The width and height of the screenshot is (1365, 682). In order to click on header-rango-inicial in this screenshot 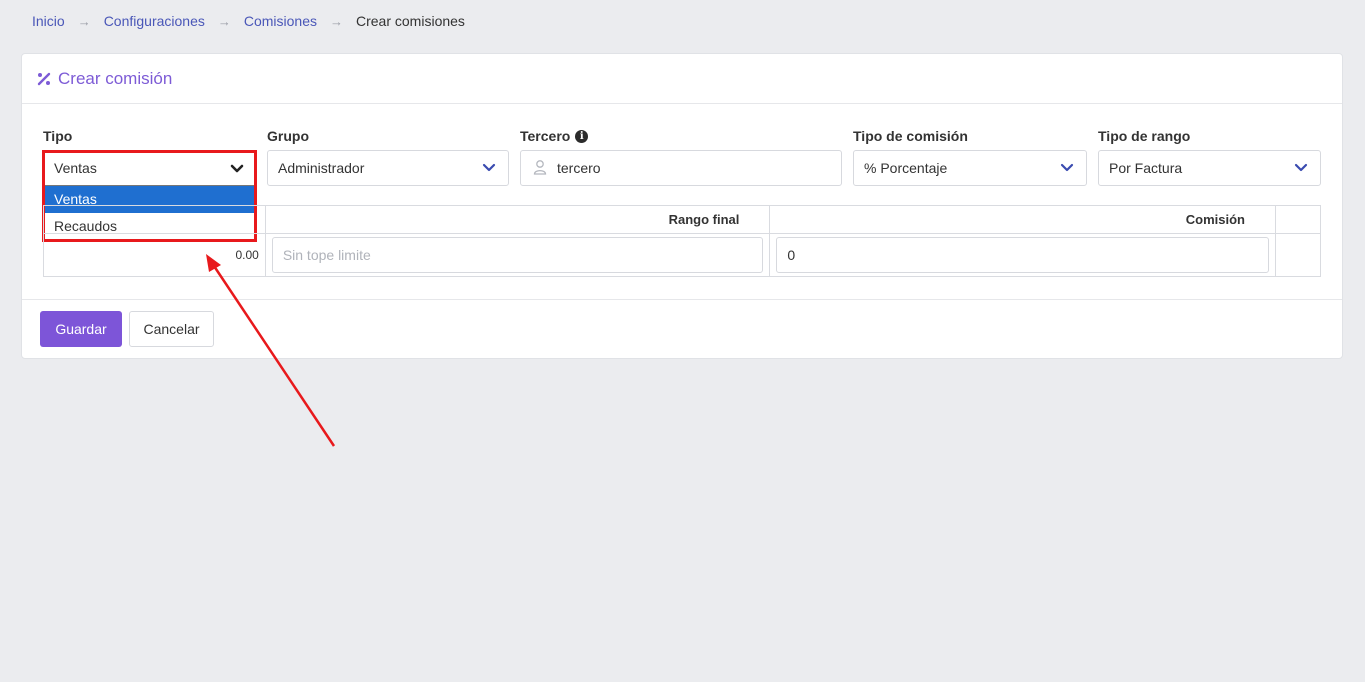, I will do `click(154, 219)`.